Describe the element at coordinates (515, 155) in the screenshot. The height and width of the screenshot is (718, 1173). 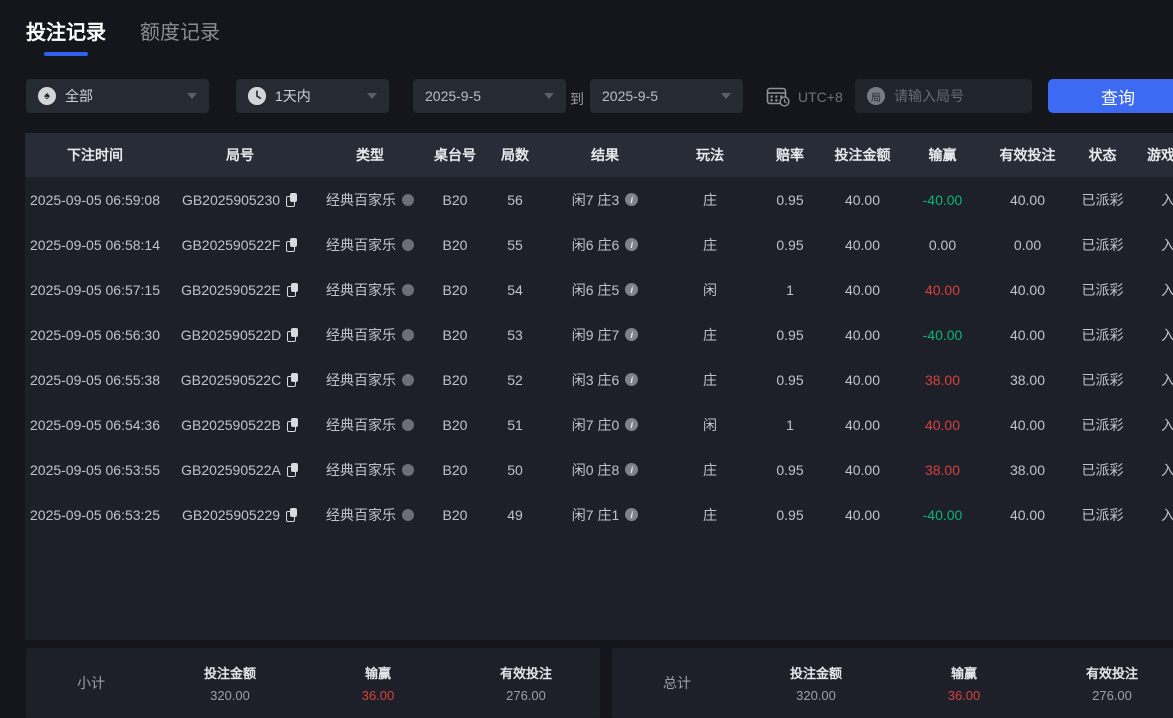
I see `column-header: 局数` at that location.